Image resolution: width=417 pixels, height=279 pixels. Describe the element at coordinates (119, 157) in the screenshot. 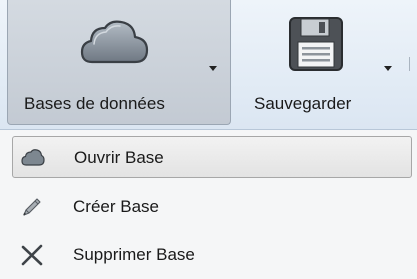

I see `menu-item-label: Ouvrir Base` at that location.